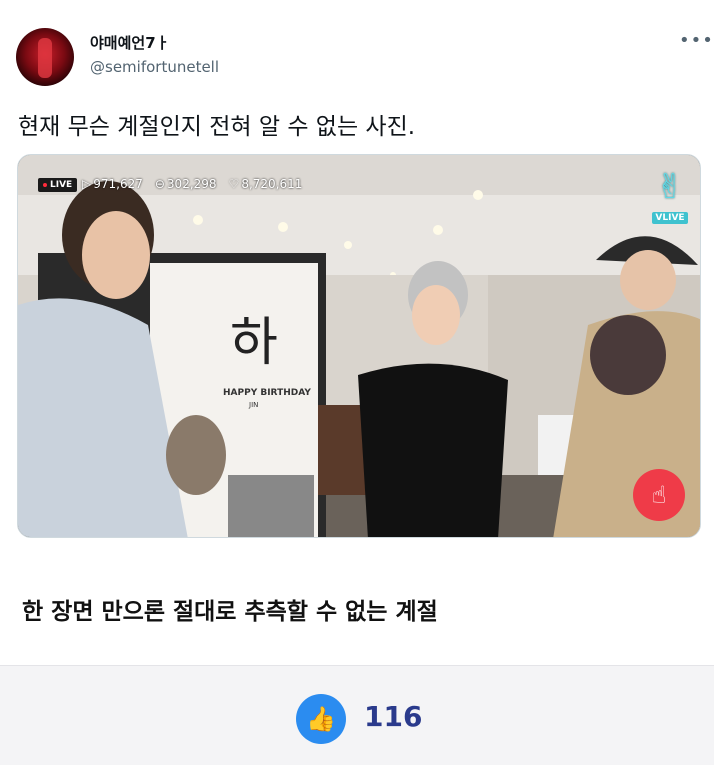 The width and height of the screenshot is (714, 765). Describe the element at coordinates (272, 184) in the screenshot. I see `hearts-count: 8,720,611` at that location.